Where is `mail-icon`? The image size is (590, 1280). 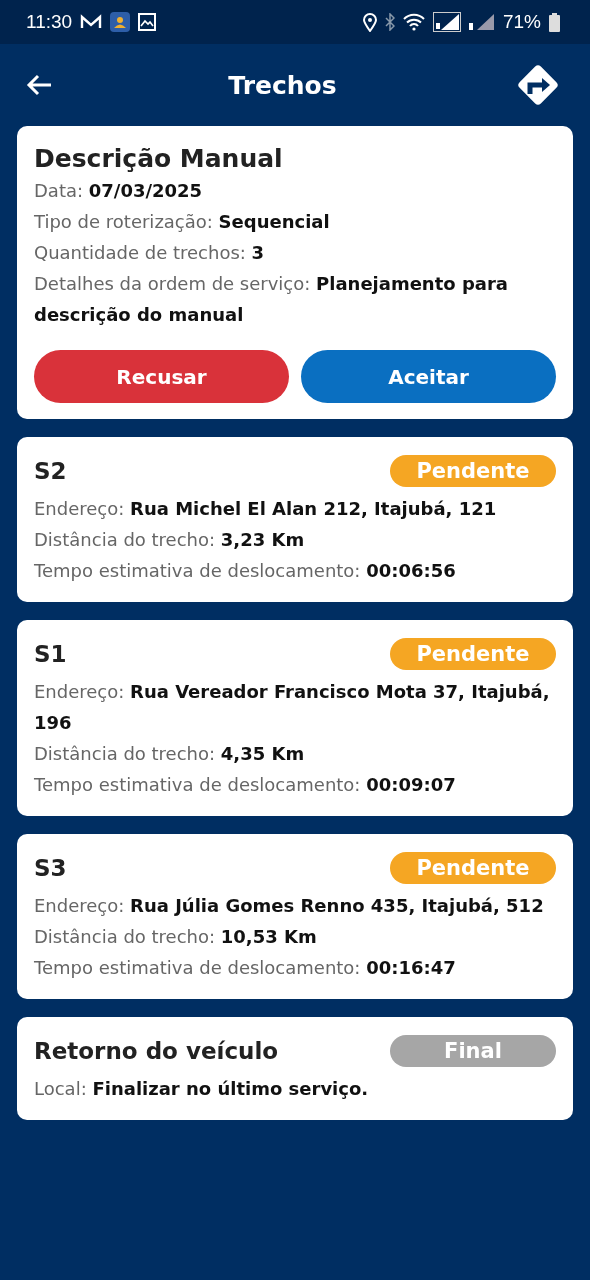 mail-icon is located at coordinates (91, 22).